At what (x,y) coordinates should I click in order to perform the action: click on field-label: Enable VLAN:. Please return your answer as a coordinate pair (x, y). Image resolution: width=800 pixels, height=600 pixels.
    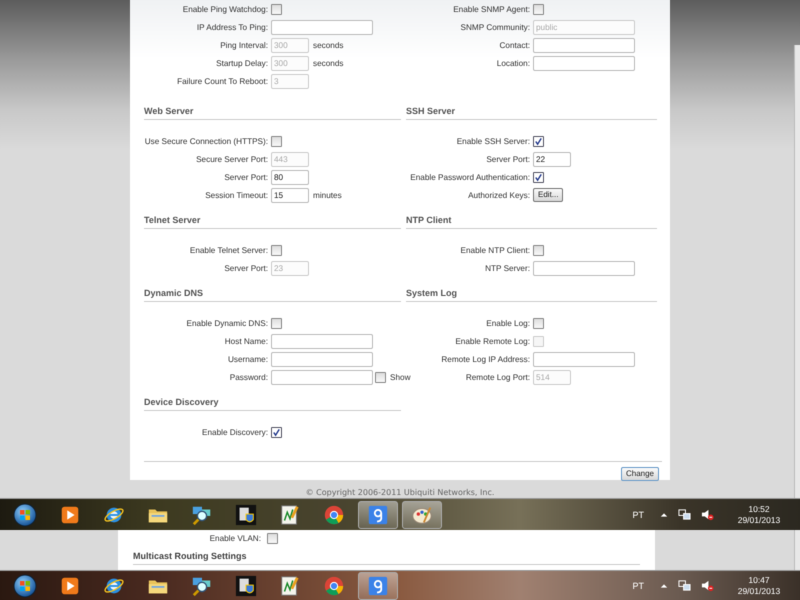
    Looking at the image, I should click on (234, 538).